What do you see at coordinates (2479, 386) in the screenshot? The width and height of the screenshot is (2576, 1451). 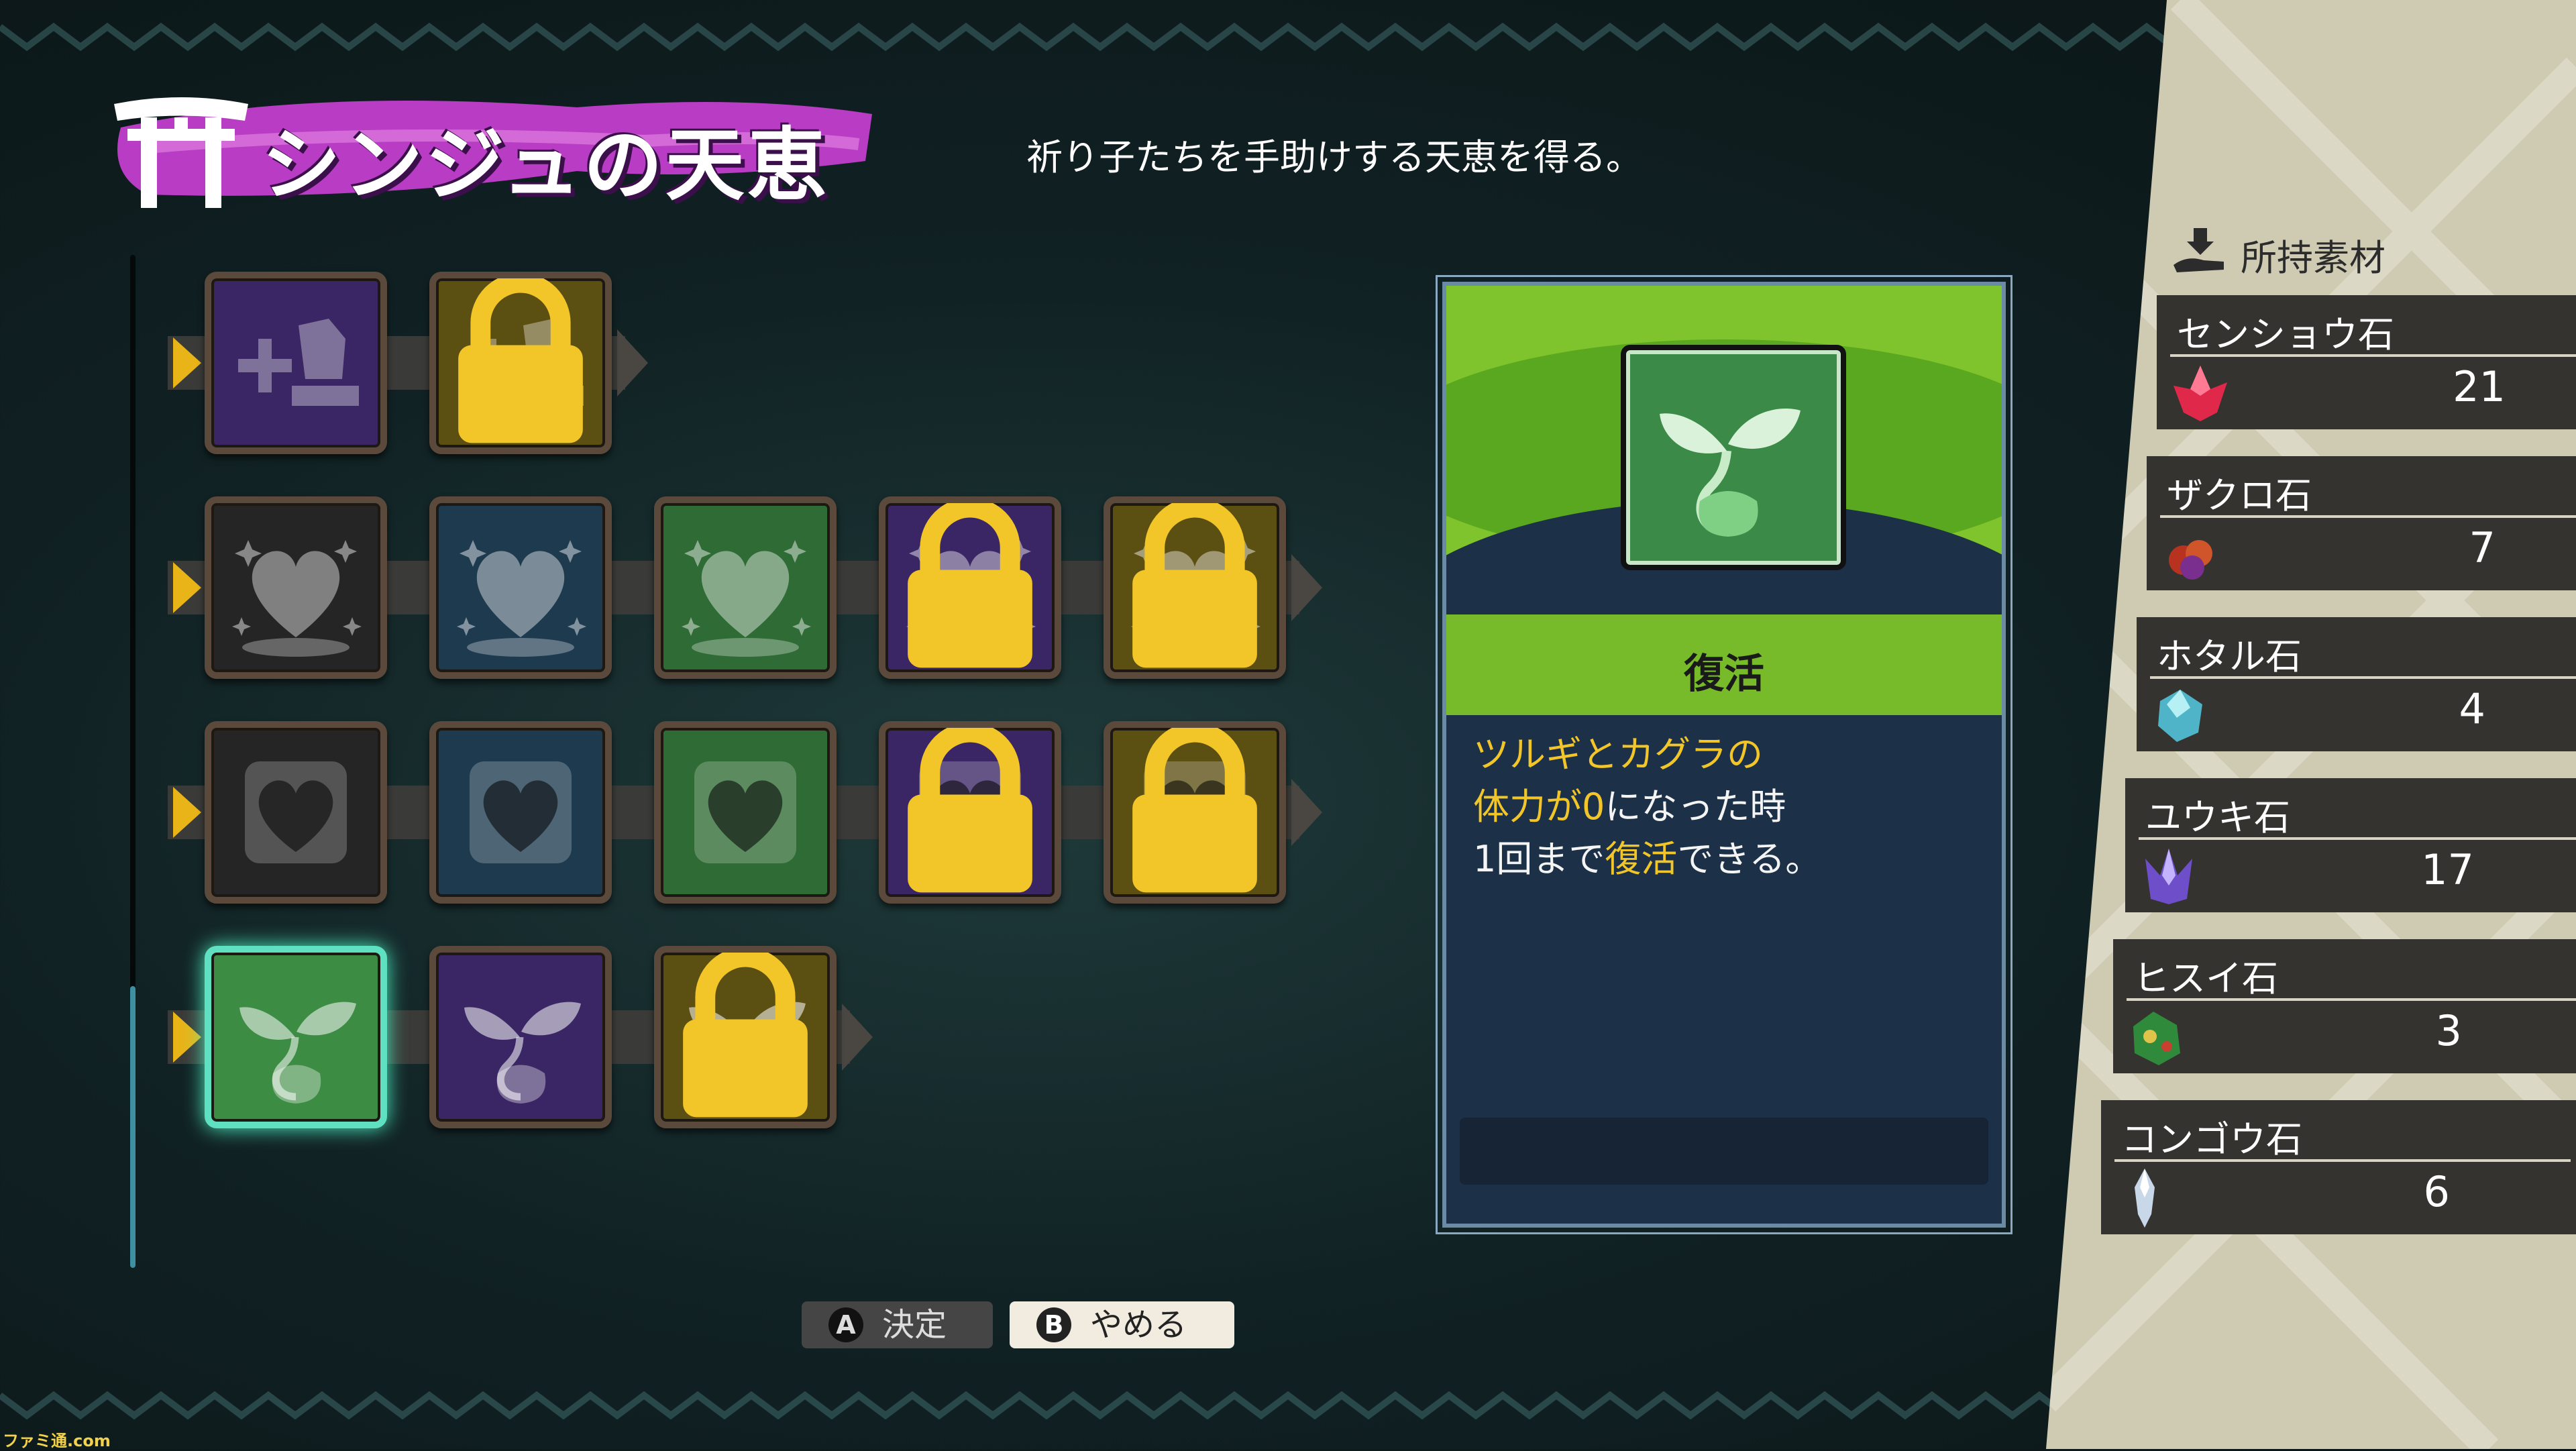 I see `material-count: 21` at bounding box center [2479, 386].